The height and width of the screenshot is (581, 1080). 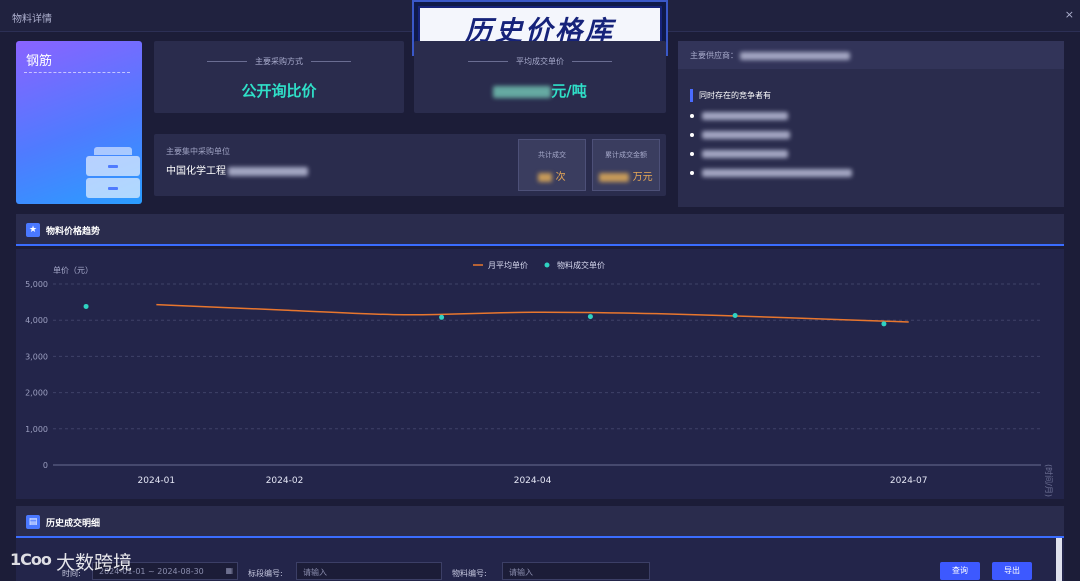 I want to click on org-name-redacted, so click(x=268, y=171).